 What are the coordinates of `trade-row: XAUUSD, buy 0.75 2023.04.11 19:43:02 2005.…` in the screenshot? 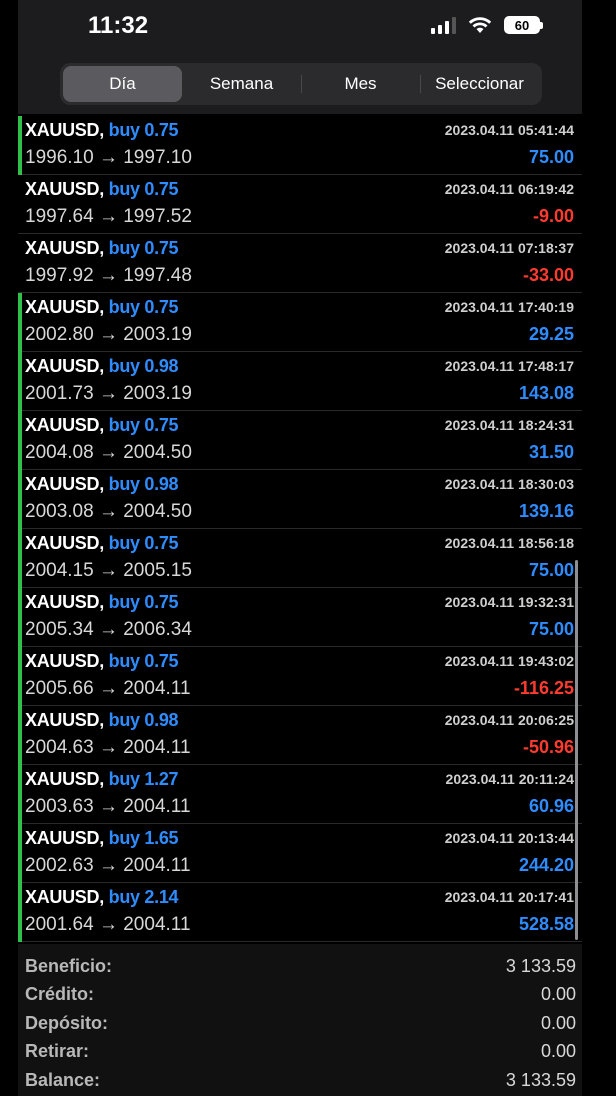 It's located at (300, 676).